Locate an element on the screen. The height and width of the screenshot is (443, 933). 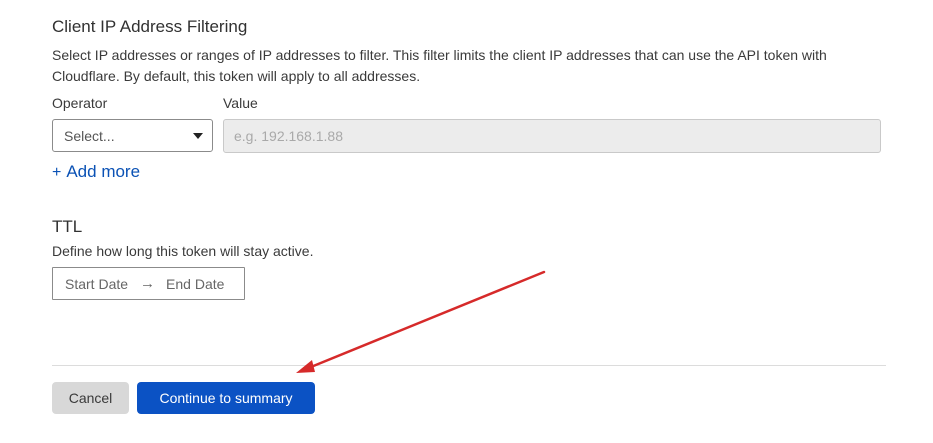
ip-value-input is located at coordinates (552, 136).